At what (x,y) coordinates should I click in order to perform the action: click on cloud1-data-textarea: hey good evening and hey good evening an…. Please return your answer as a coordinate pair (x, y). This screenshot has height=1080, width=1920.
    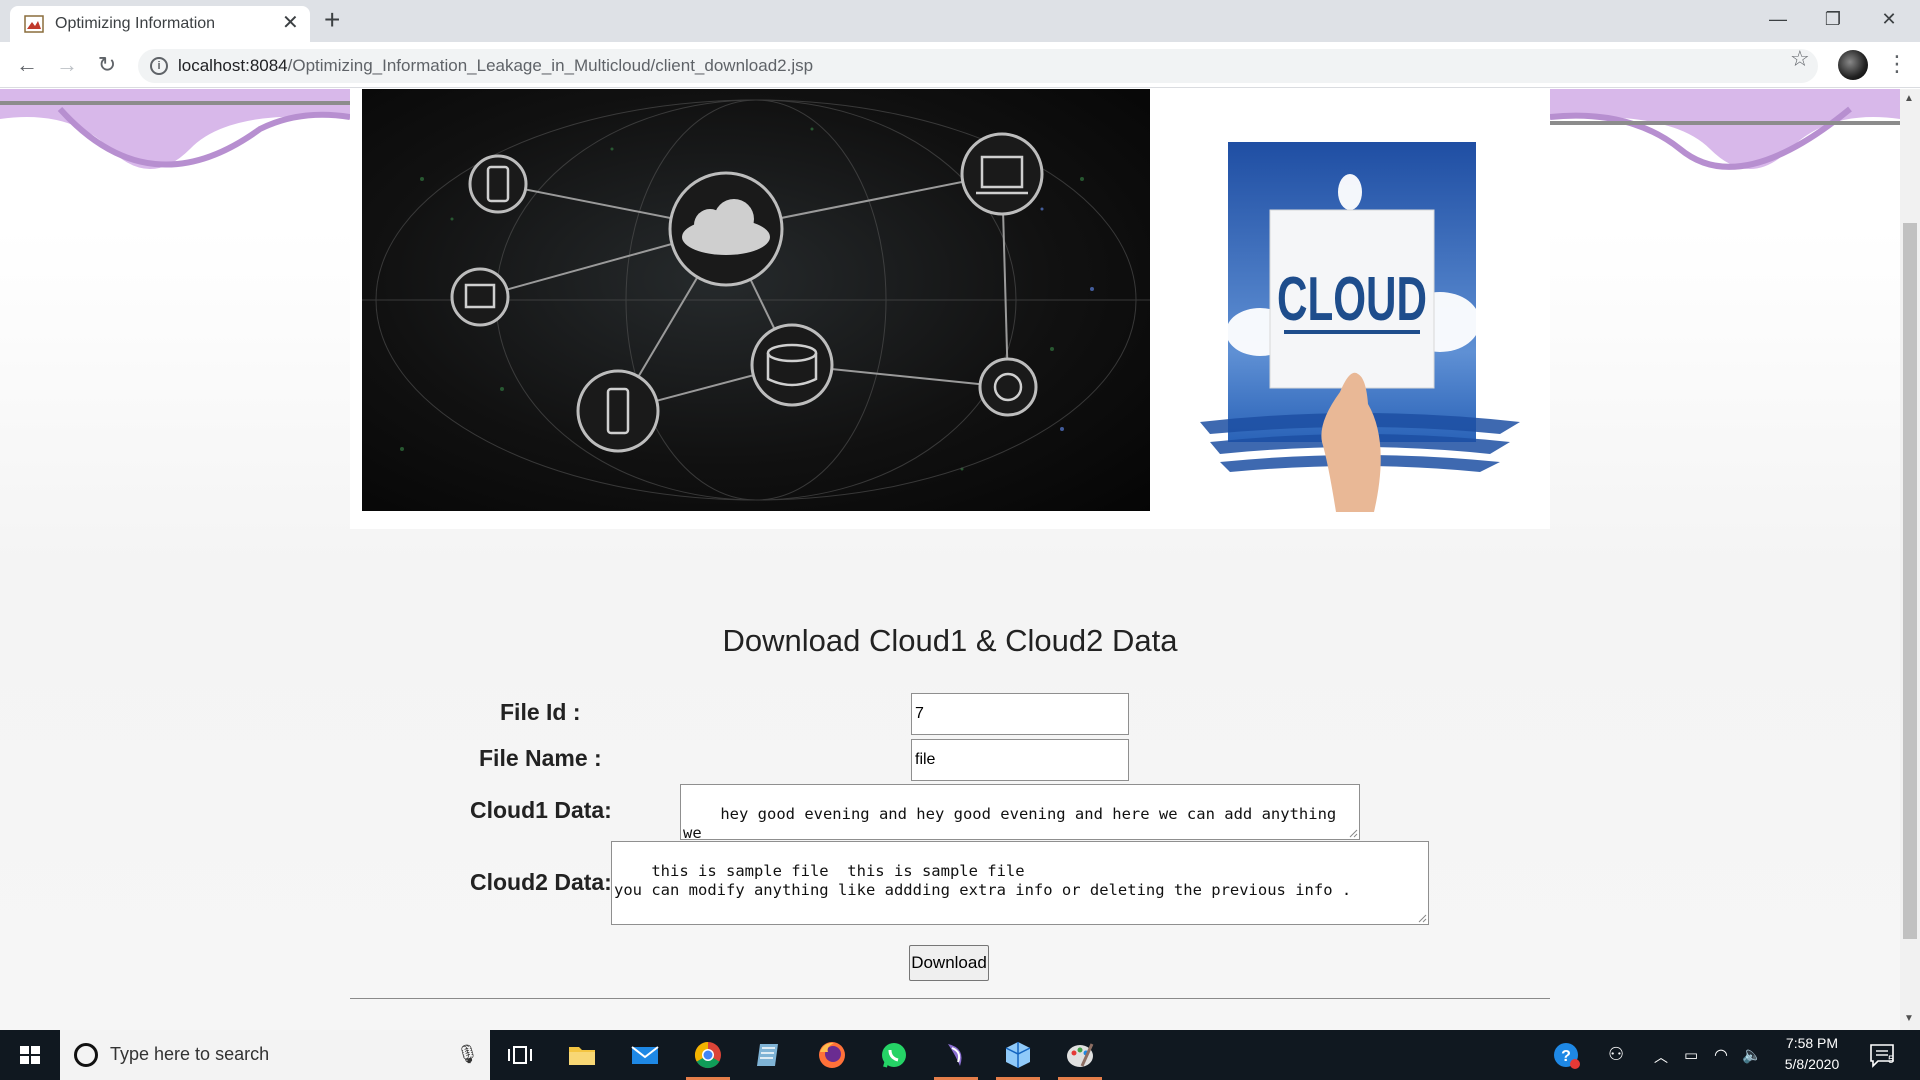
    Looking at the image, I should click on (1020, 812).